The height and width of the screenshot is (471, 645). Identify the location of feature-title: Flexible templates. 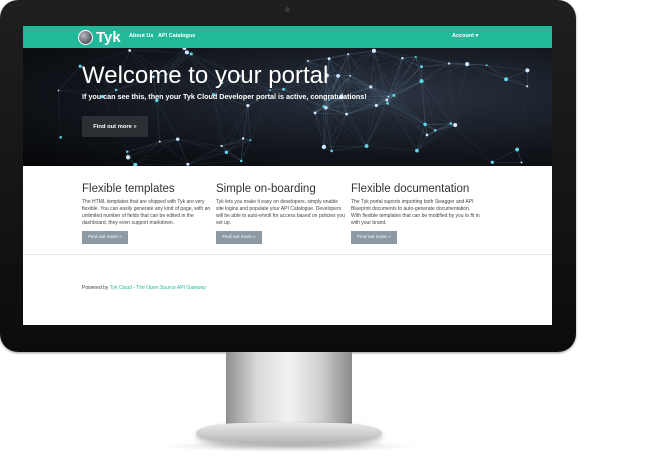
(128, 189).